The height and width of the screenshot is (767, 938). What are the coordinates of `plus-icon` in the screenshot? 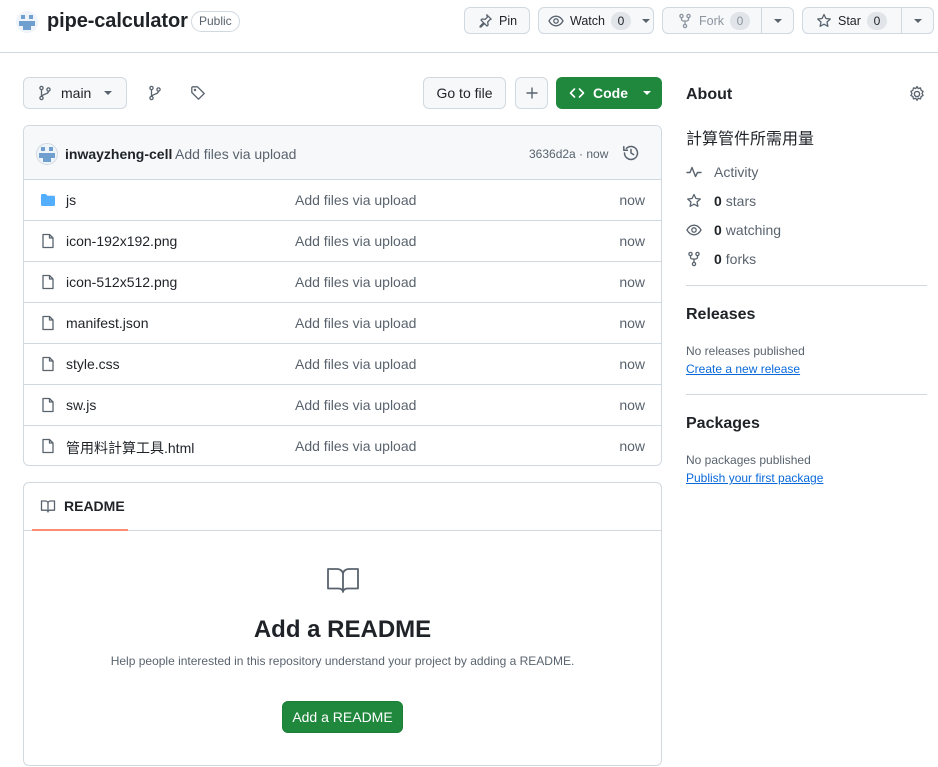 It's located at (532, 93).